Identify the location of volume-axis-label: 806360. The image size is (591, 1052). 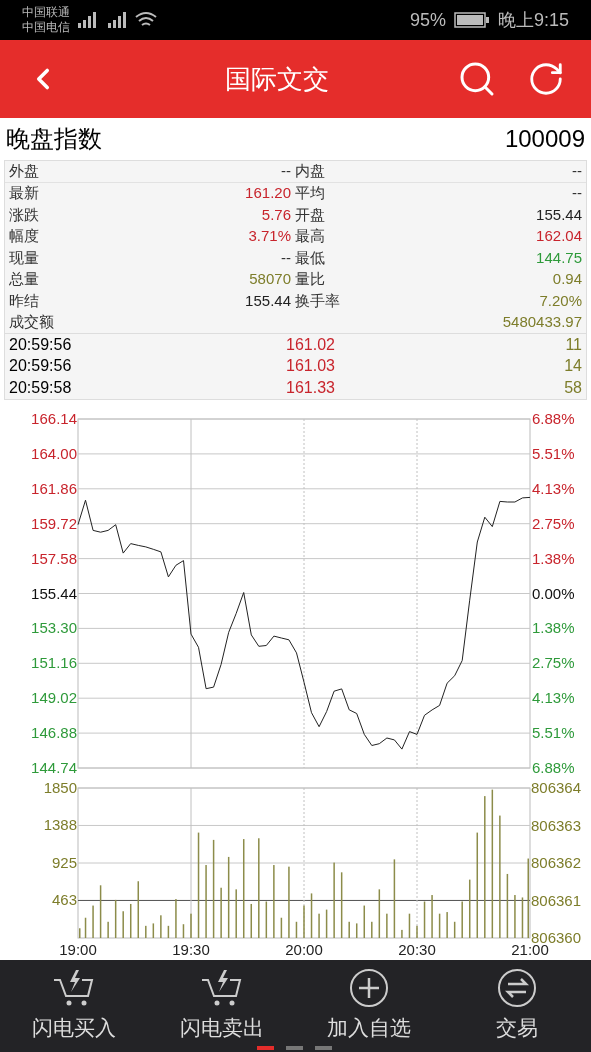
(556, 937).